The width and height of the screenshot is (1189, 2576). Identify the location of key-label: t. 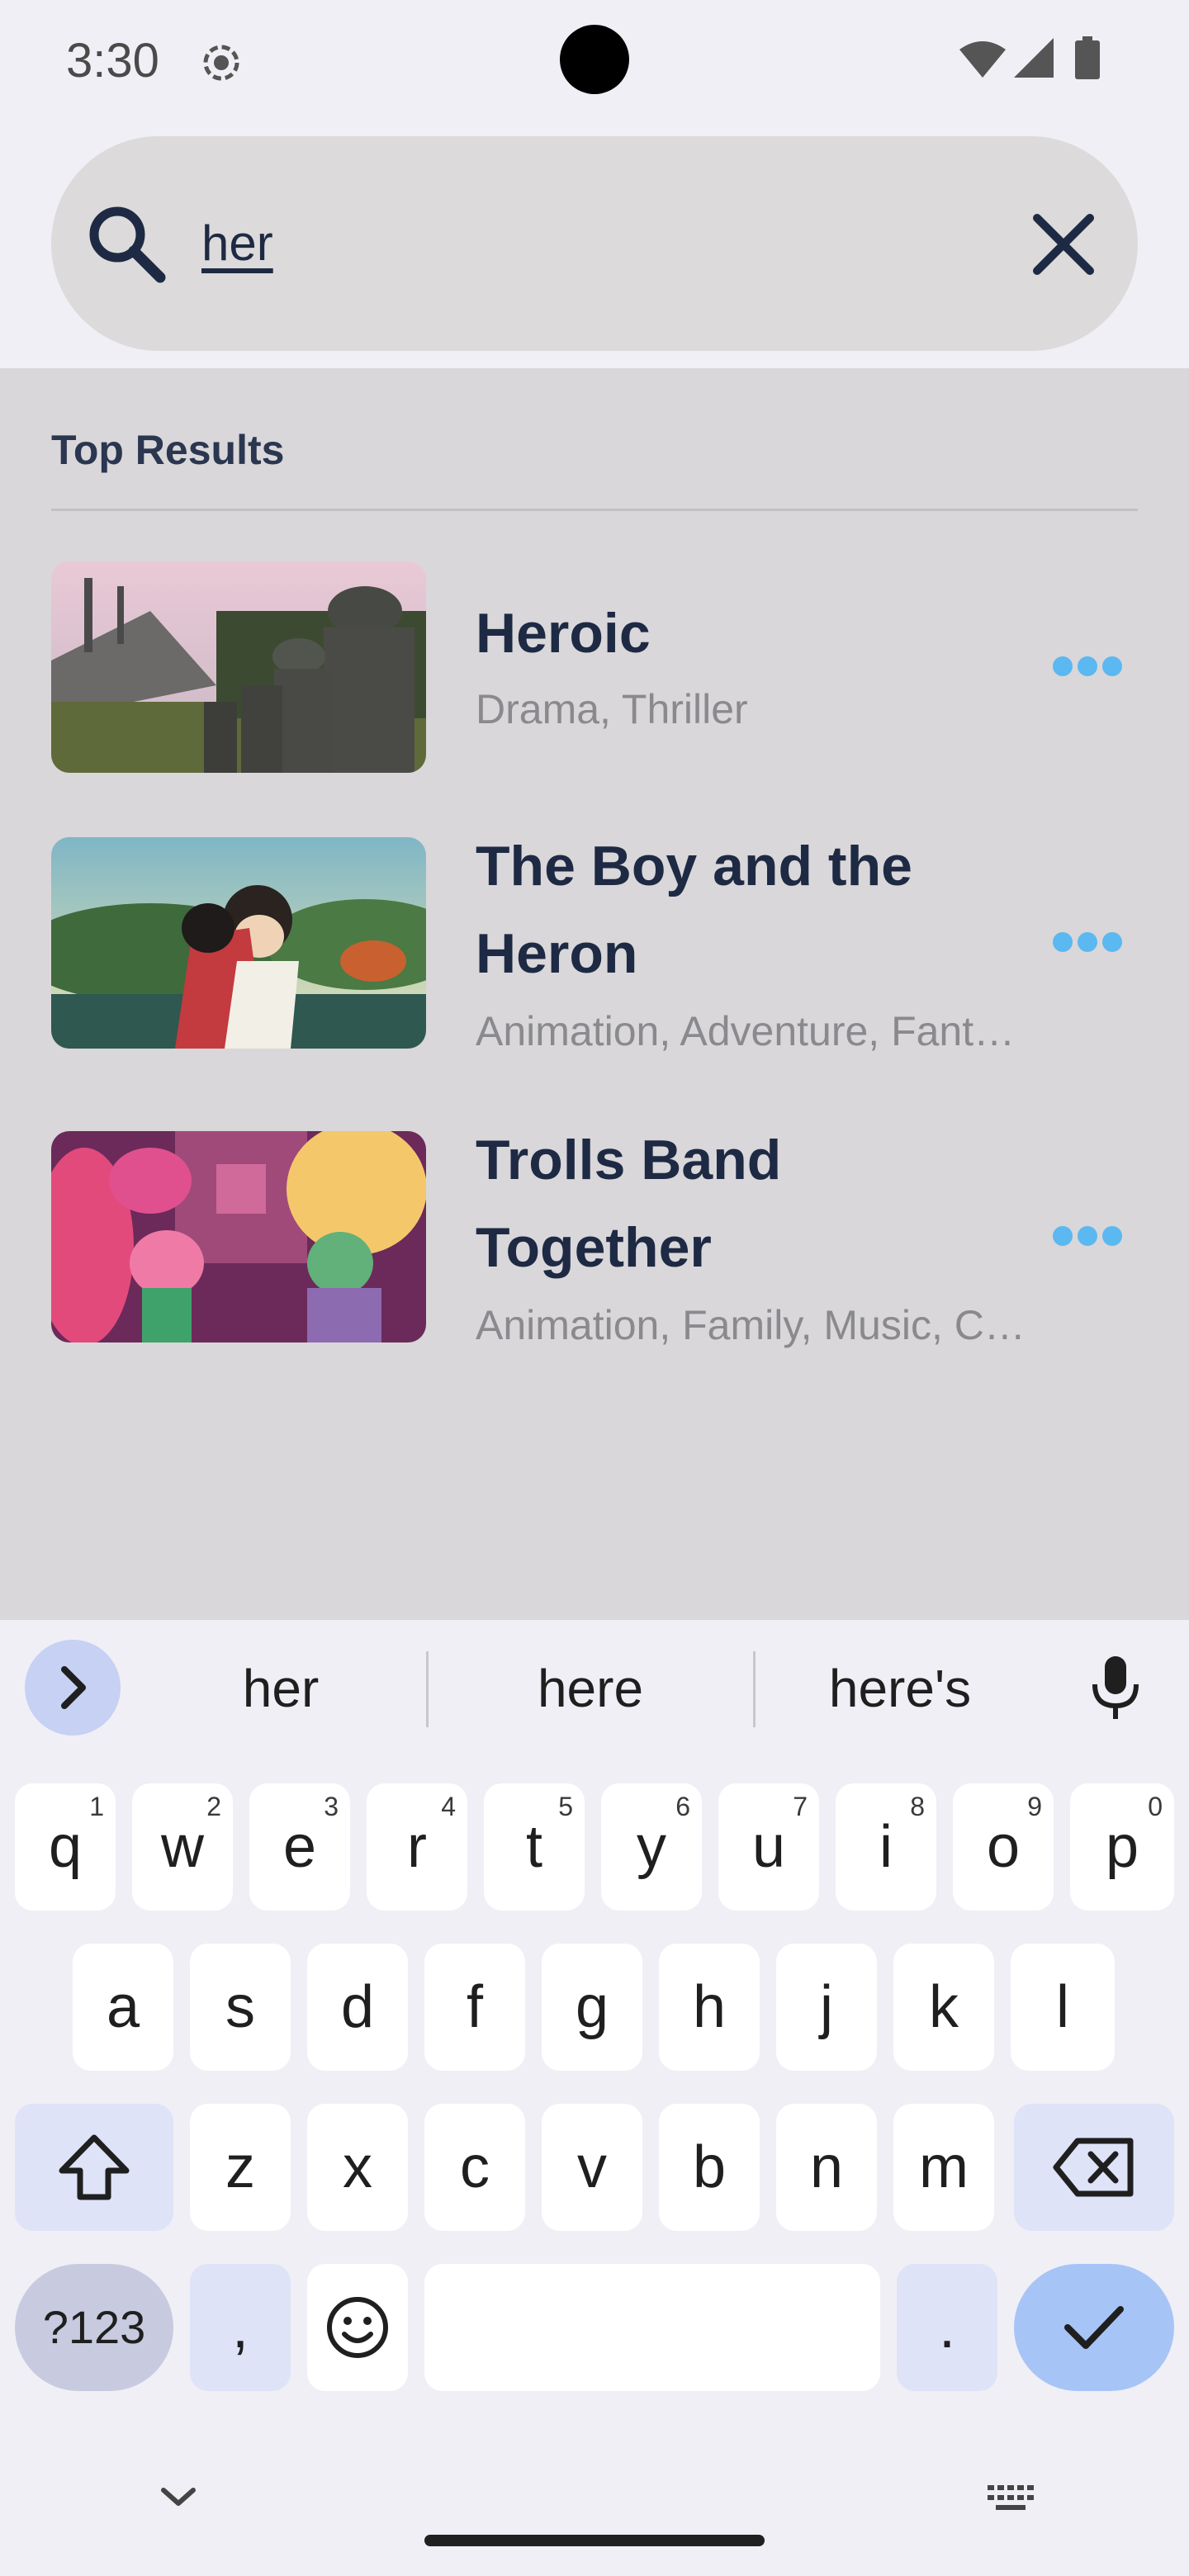
(533, 1847).